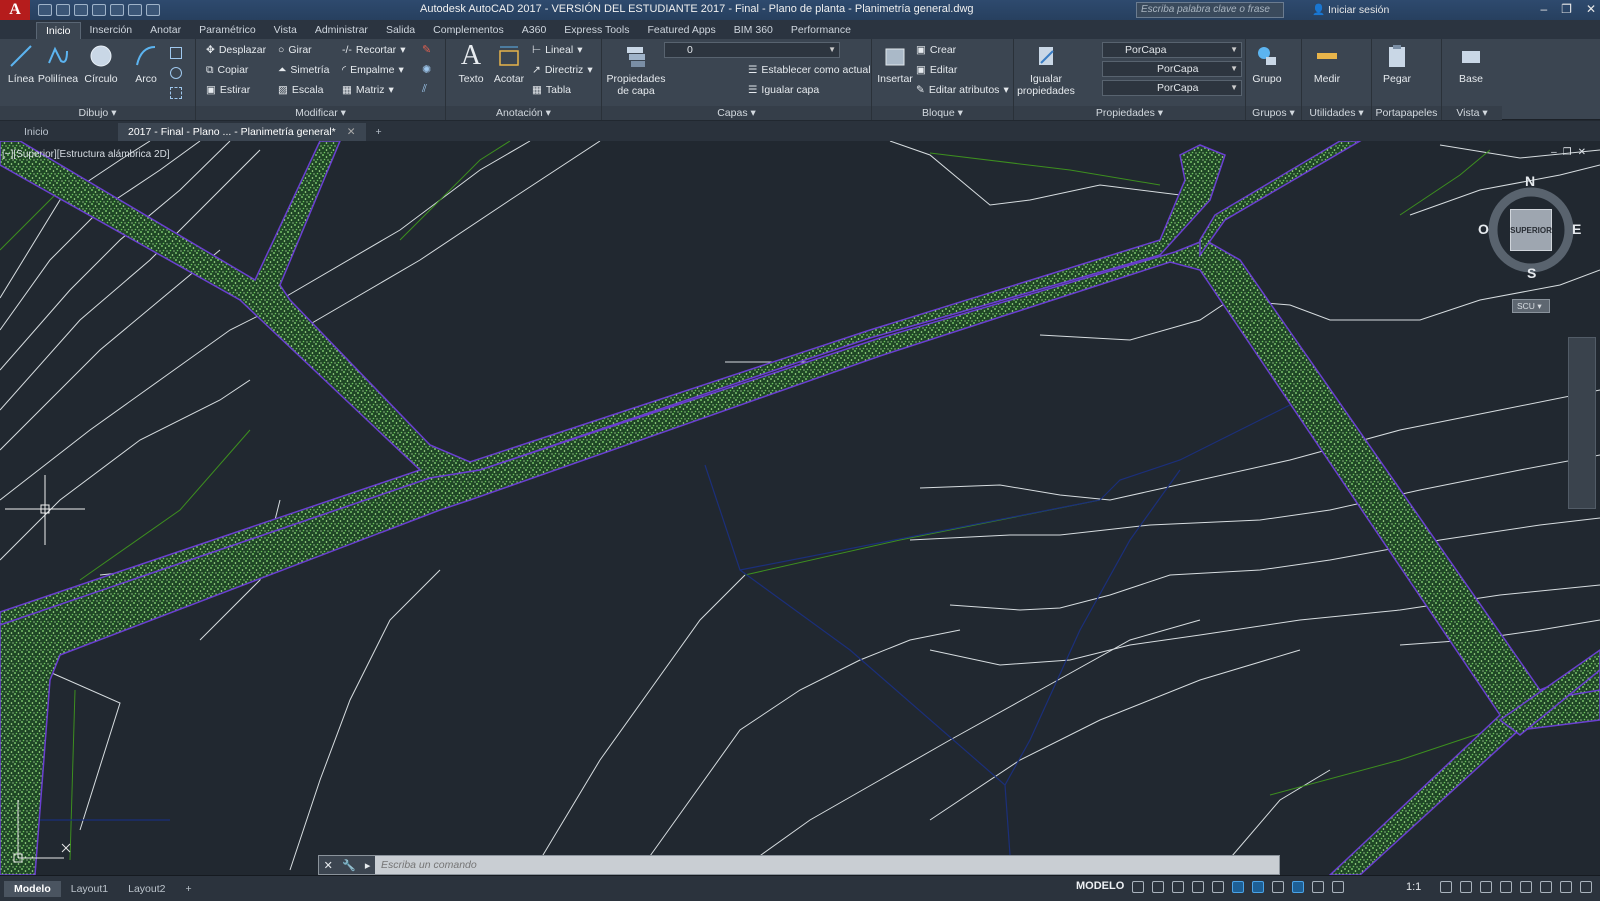 The height and width of the screenshot is (901, 1600). Describe the element at coordinates (1129, 113) in the screenshot. I see `panel-title-propiedades: Propiedades ▾` at that location.